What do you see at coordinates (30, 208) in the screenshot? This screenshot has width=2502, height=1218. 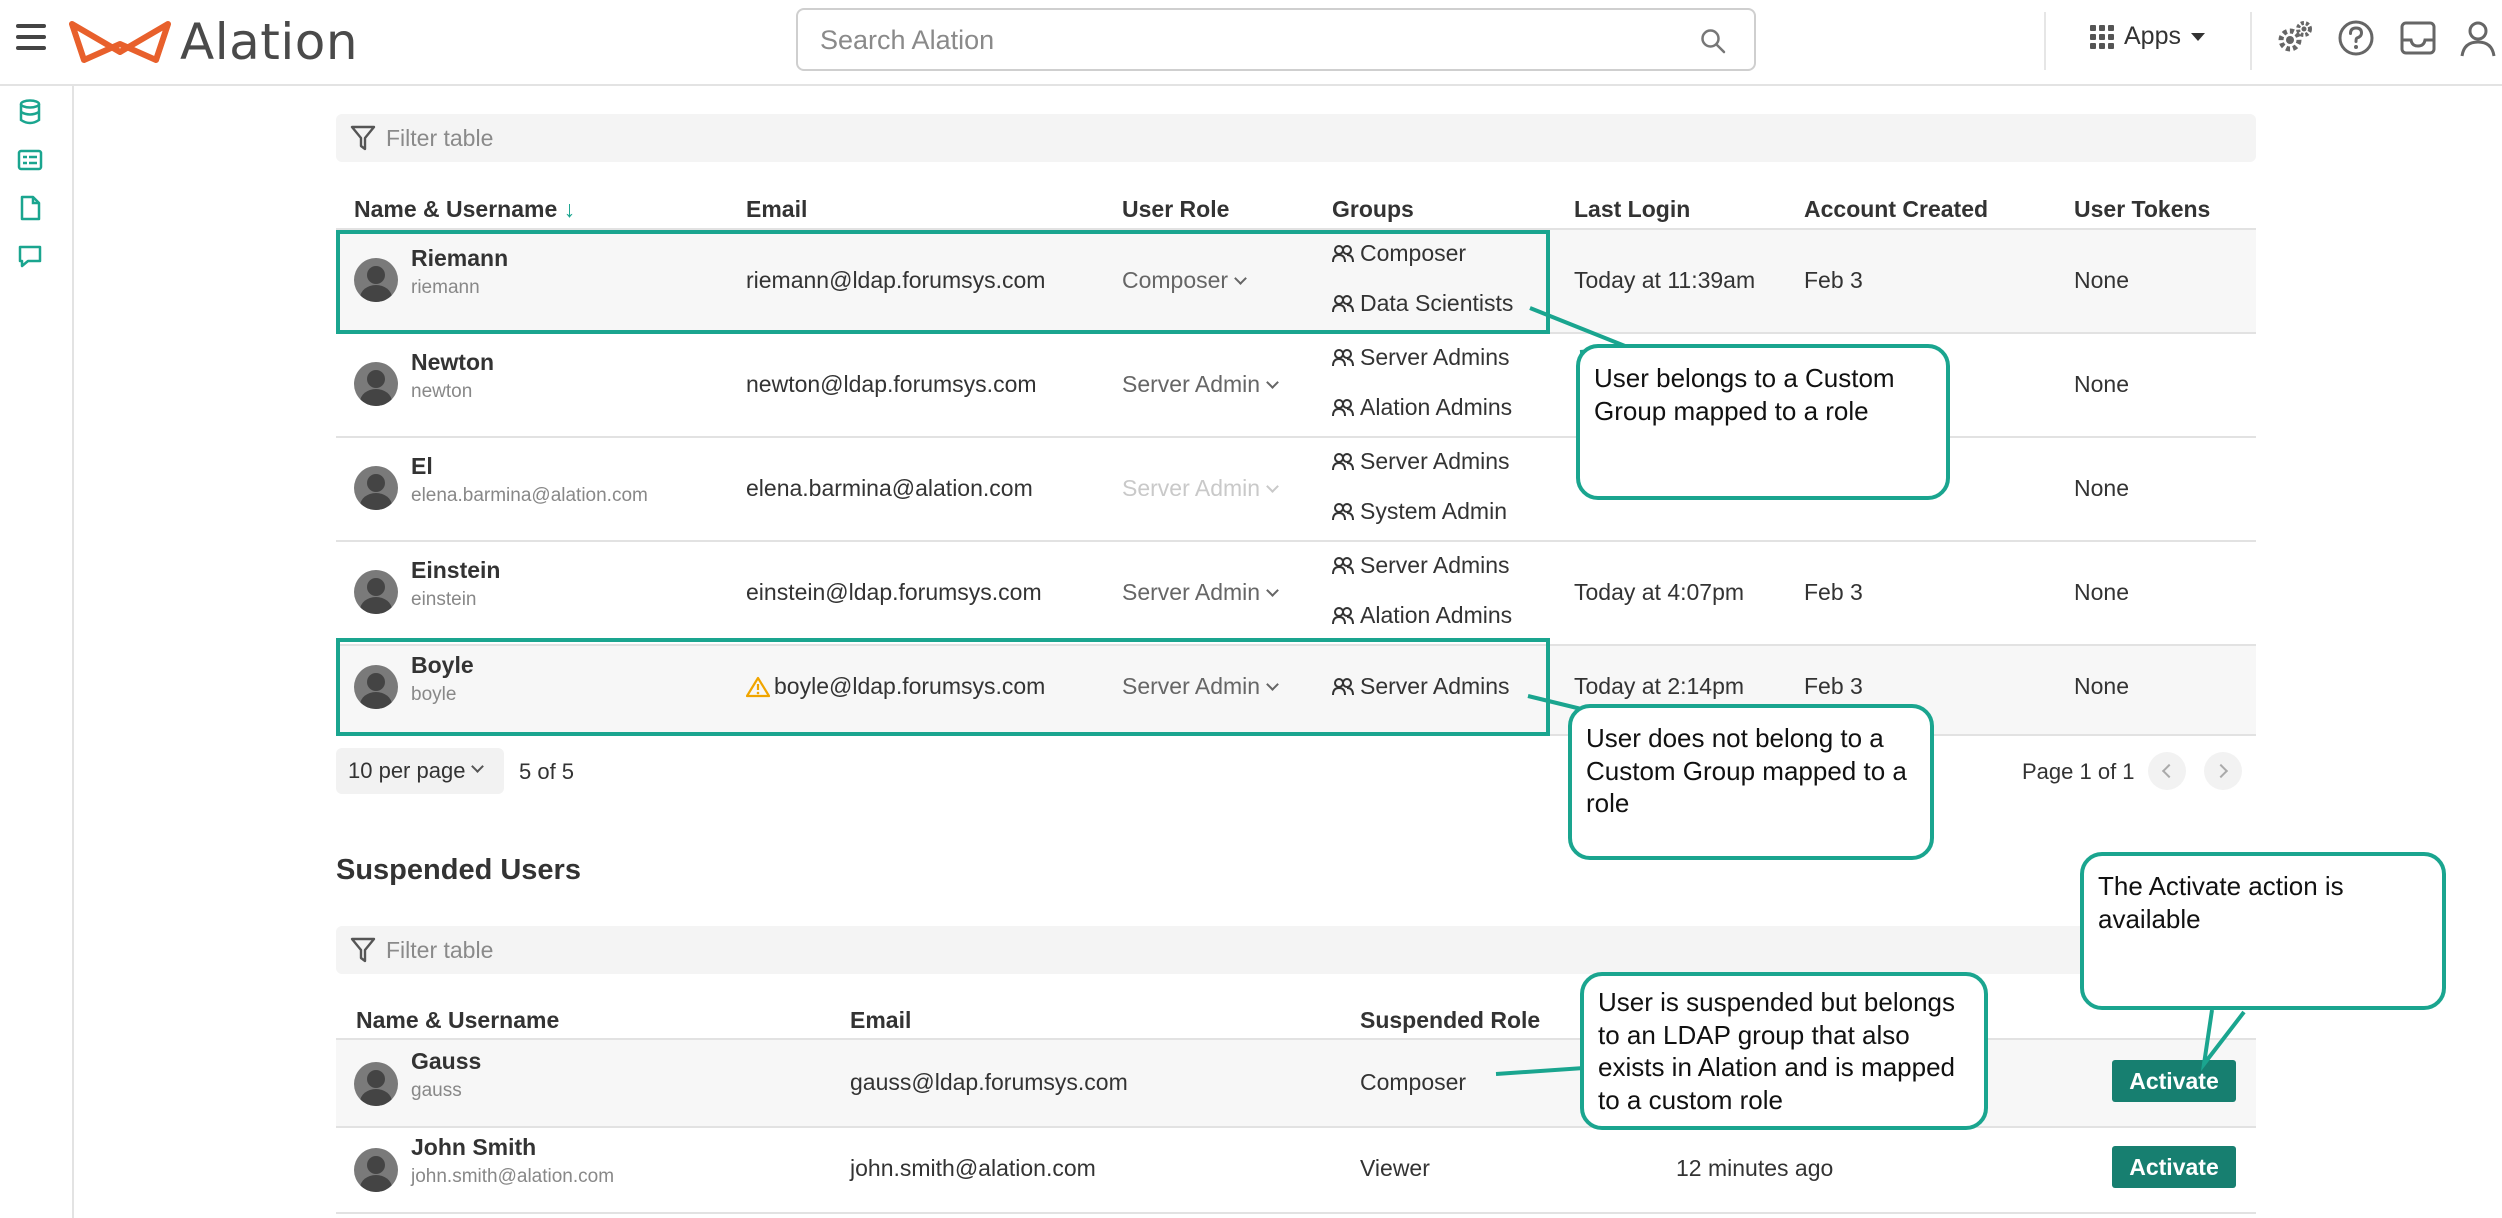 I see `document-icon` at bounding box center [30, 208].